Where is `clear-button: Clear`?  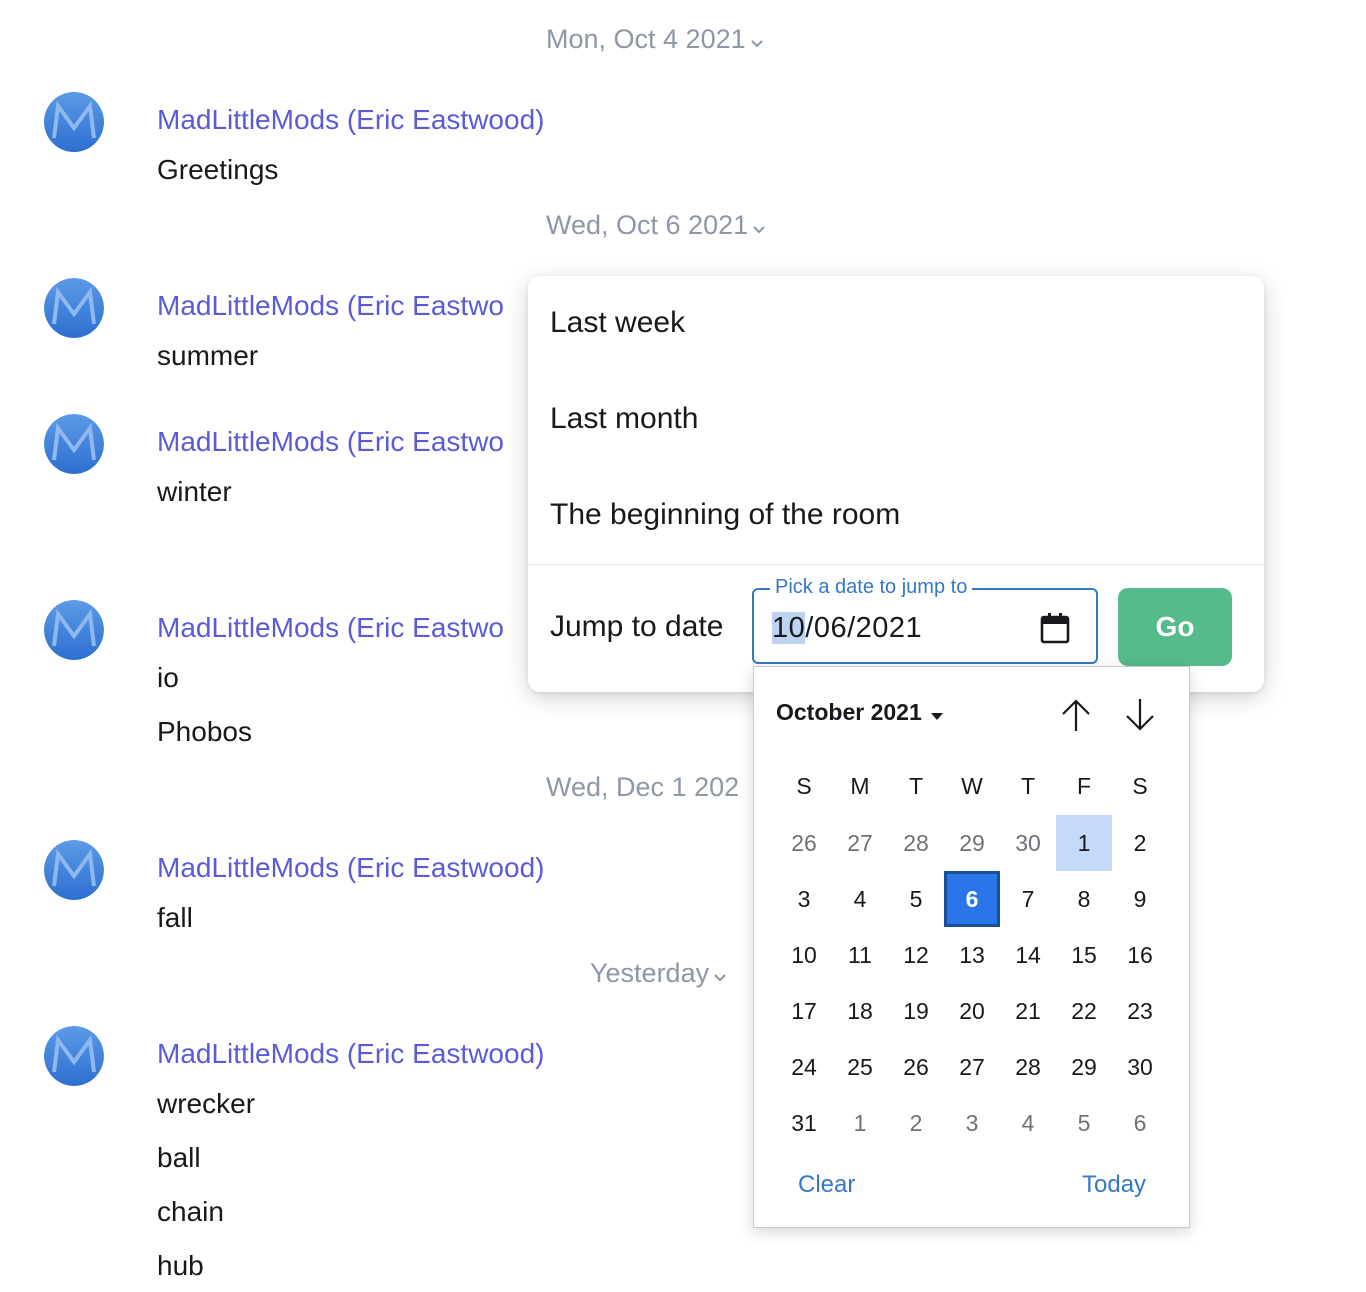 clear-button: Clear is located at coordinates (826, 1185).